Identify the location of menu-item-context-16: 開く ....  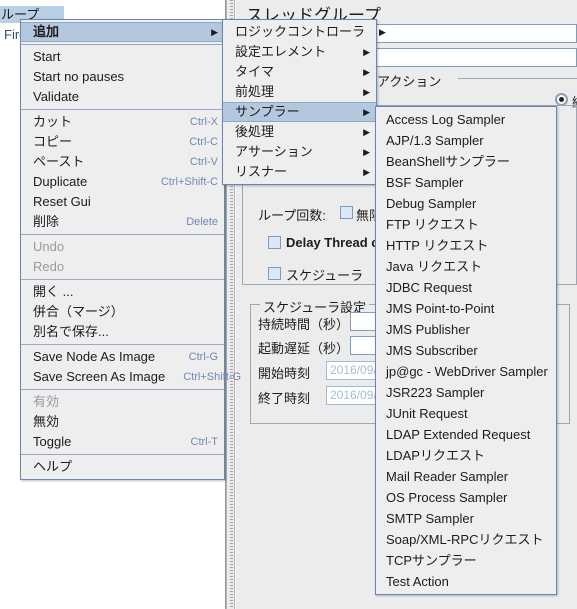
(122, 292).